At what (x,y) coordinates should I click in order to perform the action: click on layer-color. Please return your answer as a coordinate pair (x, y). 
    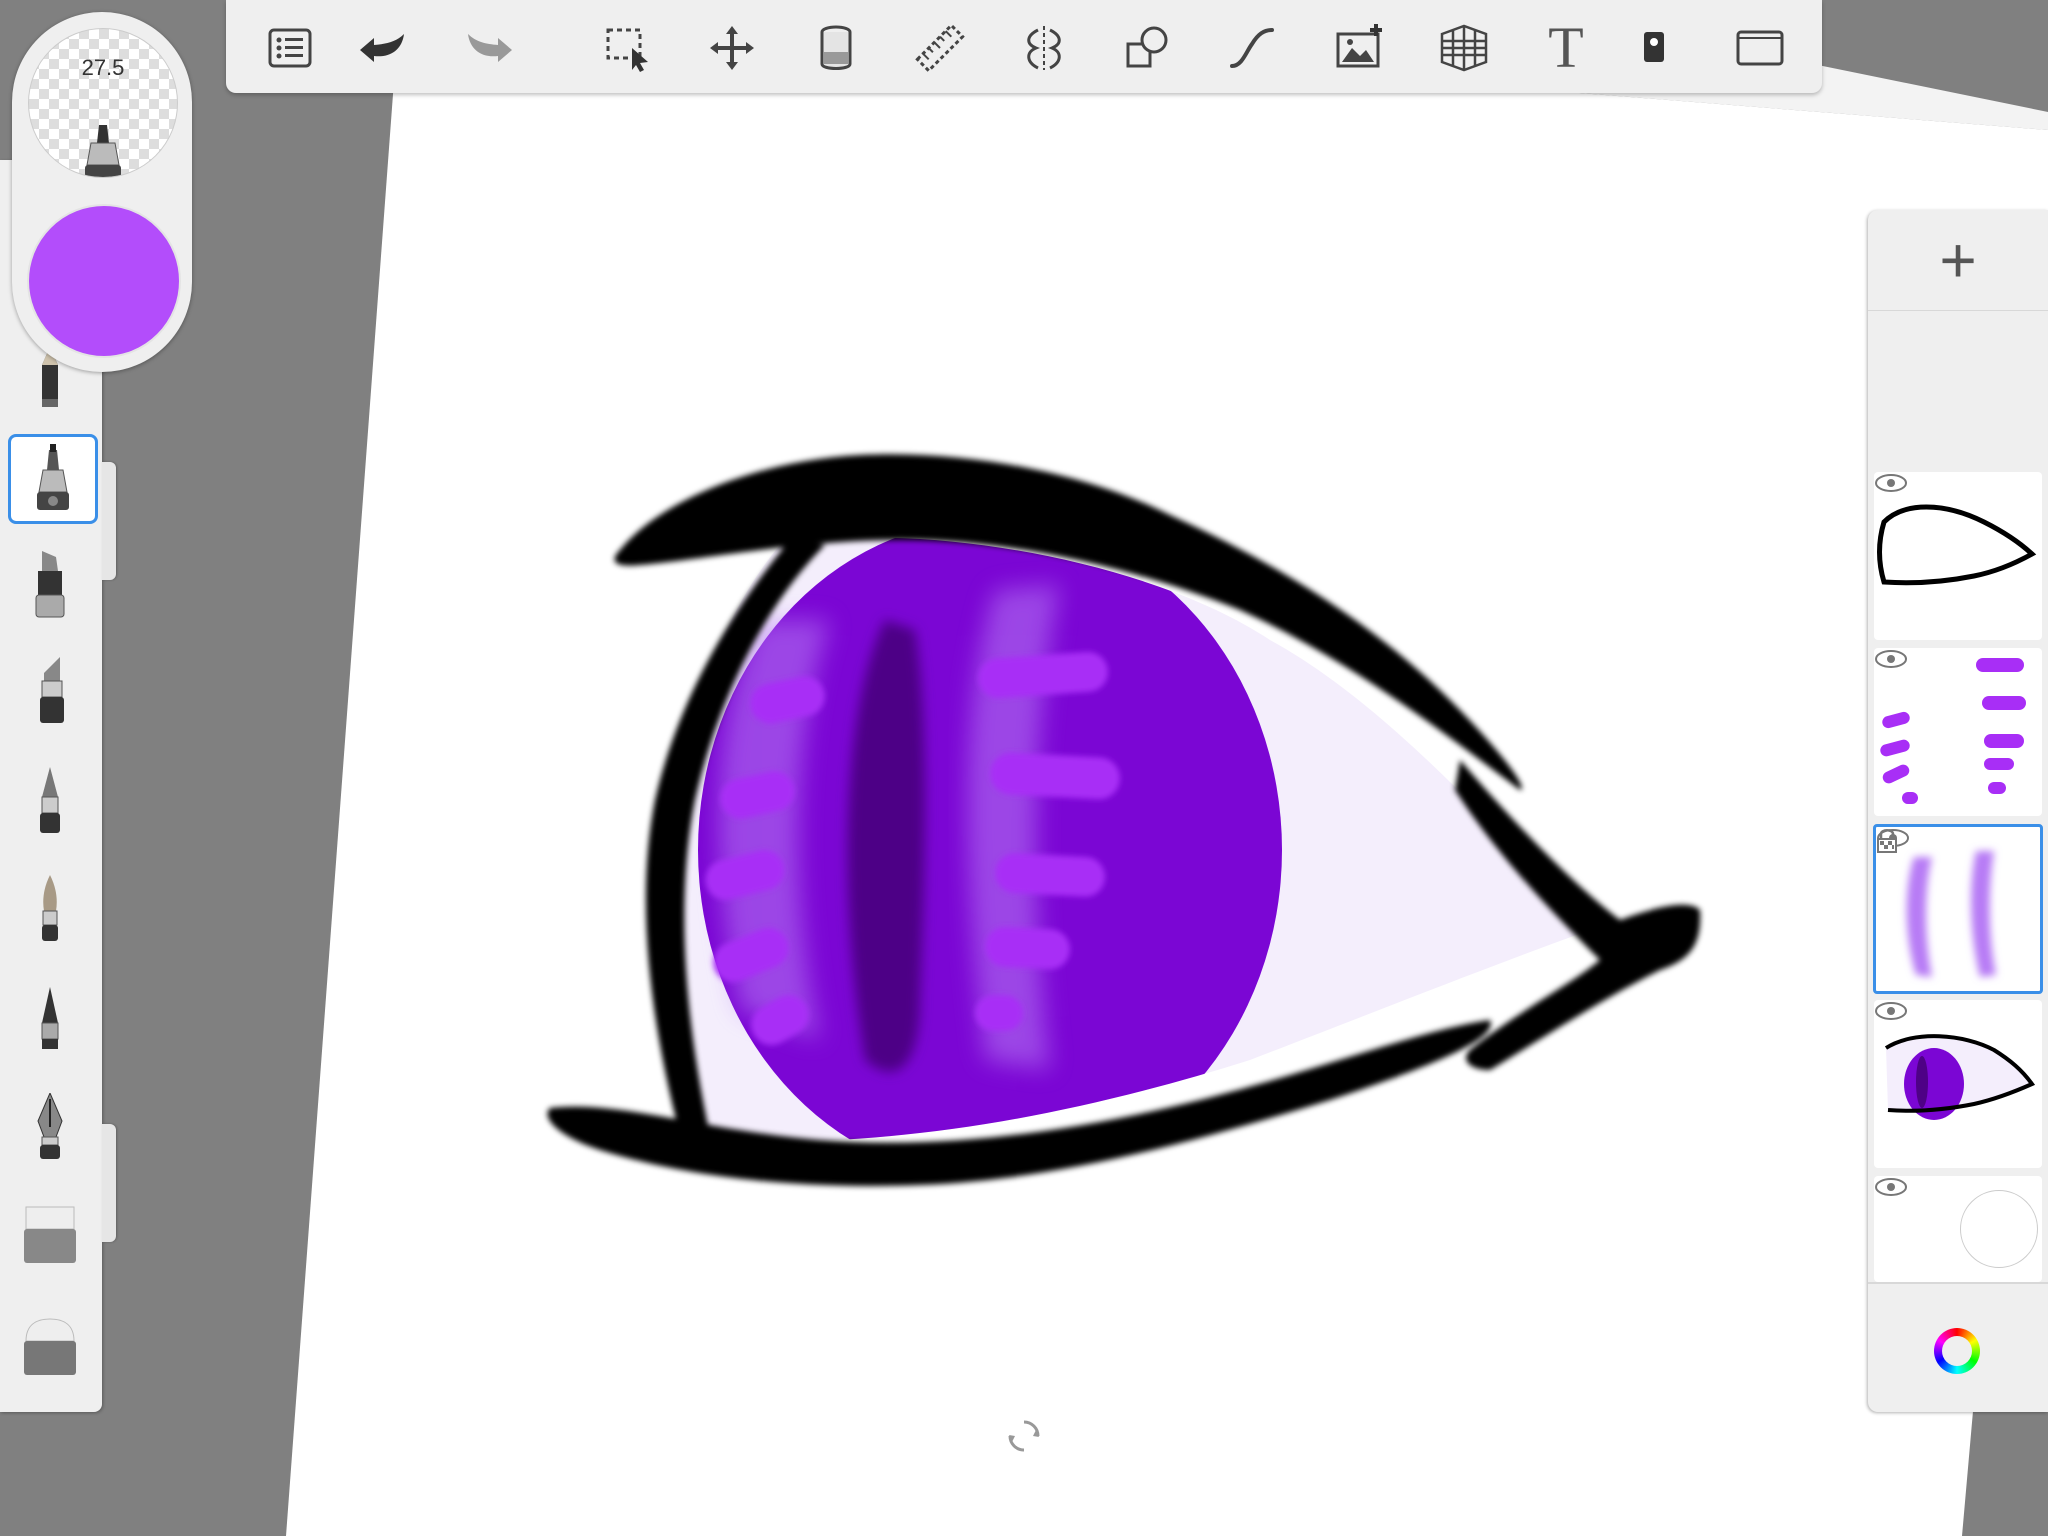
    Looking at the image, I should click on (1958, 1084).